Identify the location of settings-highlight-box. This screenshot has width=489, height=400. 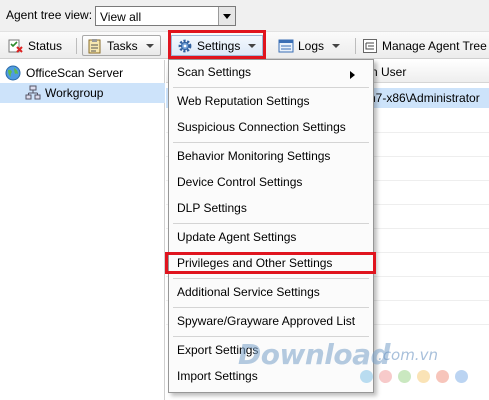
(217, 44).